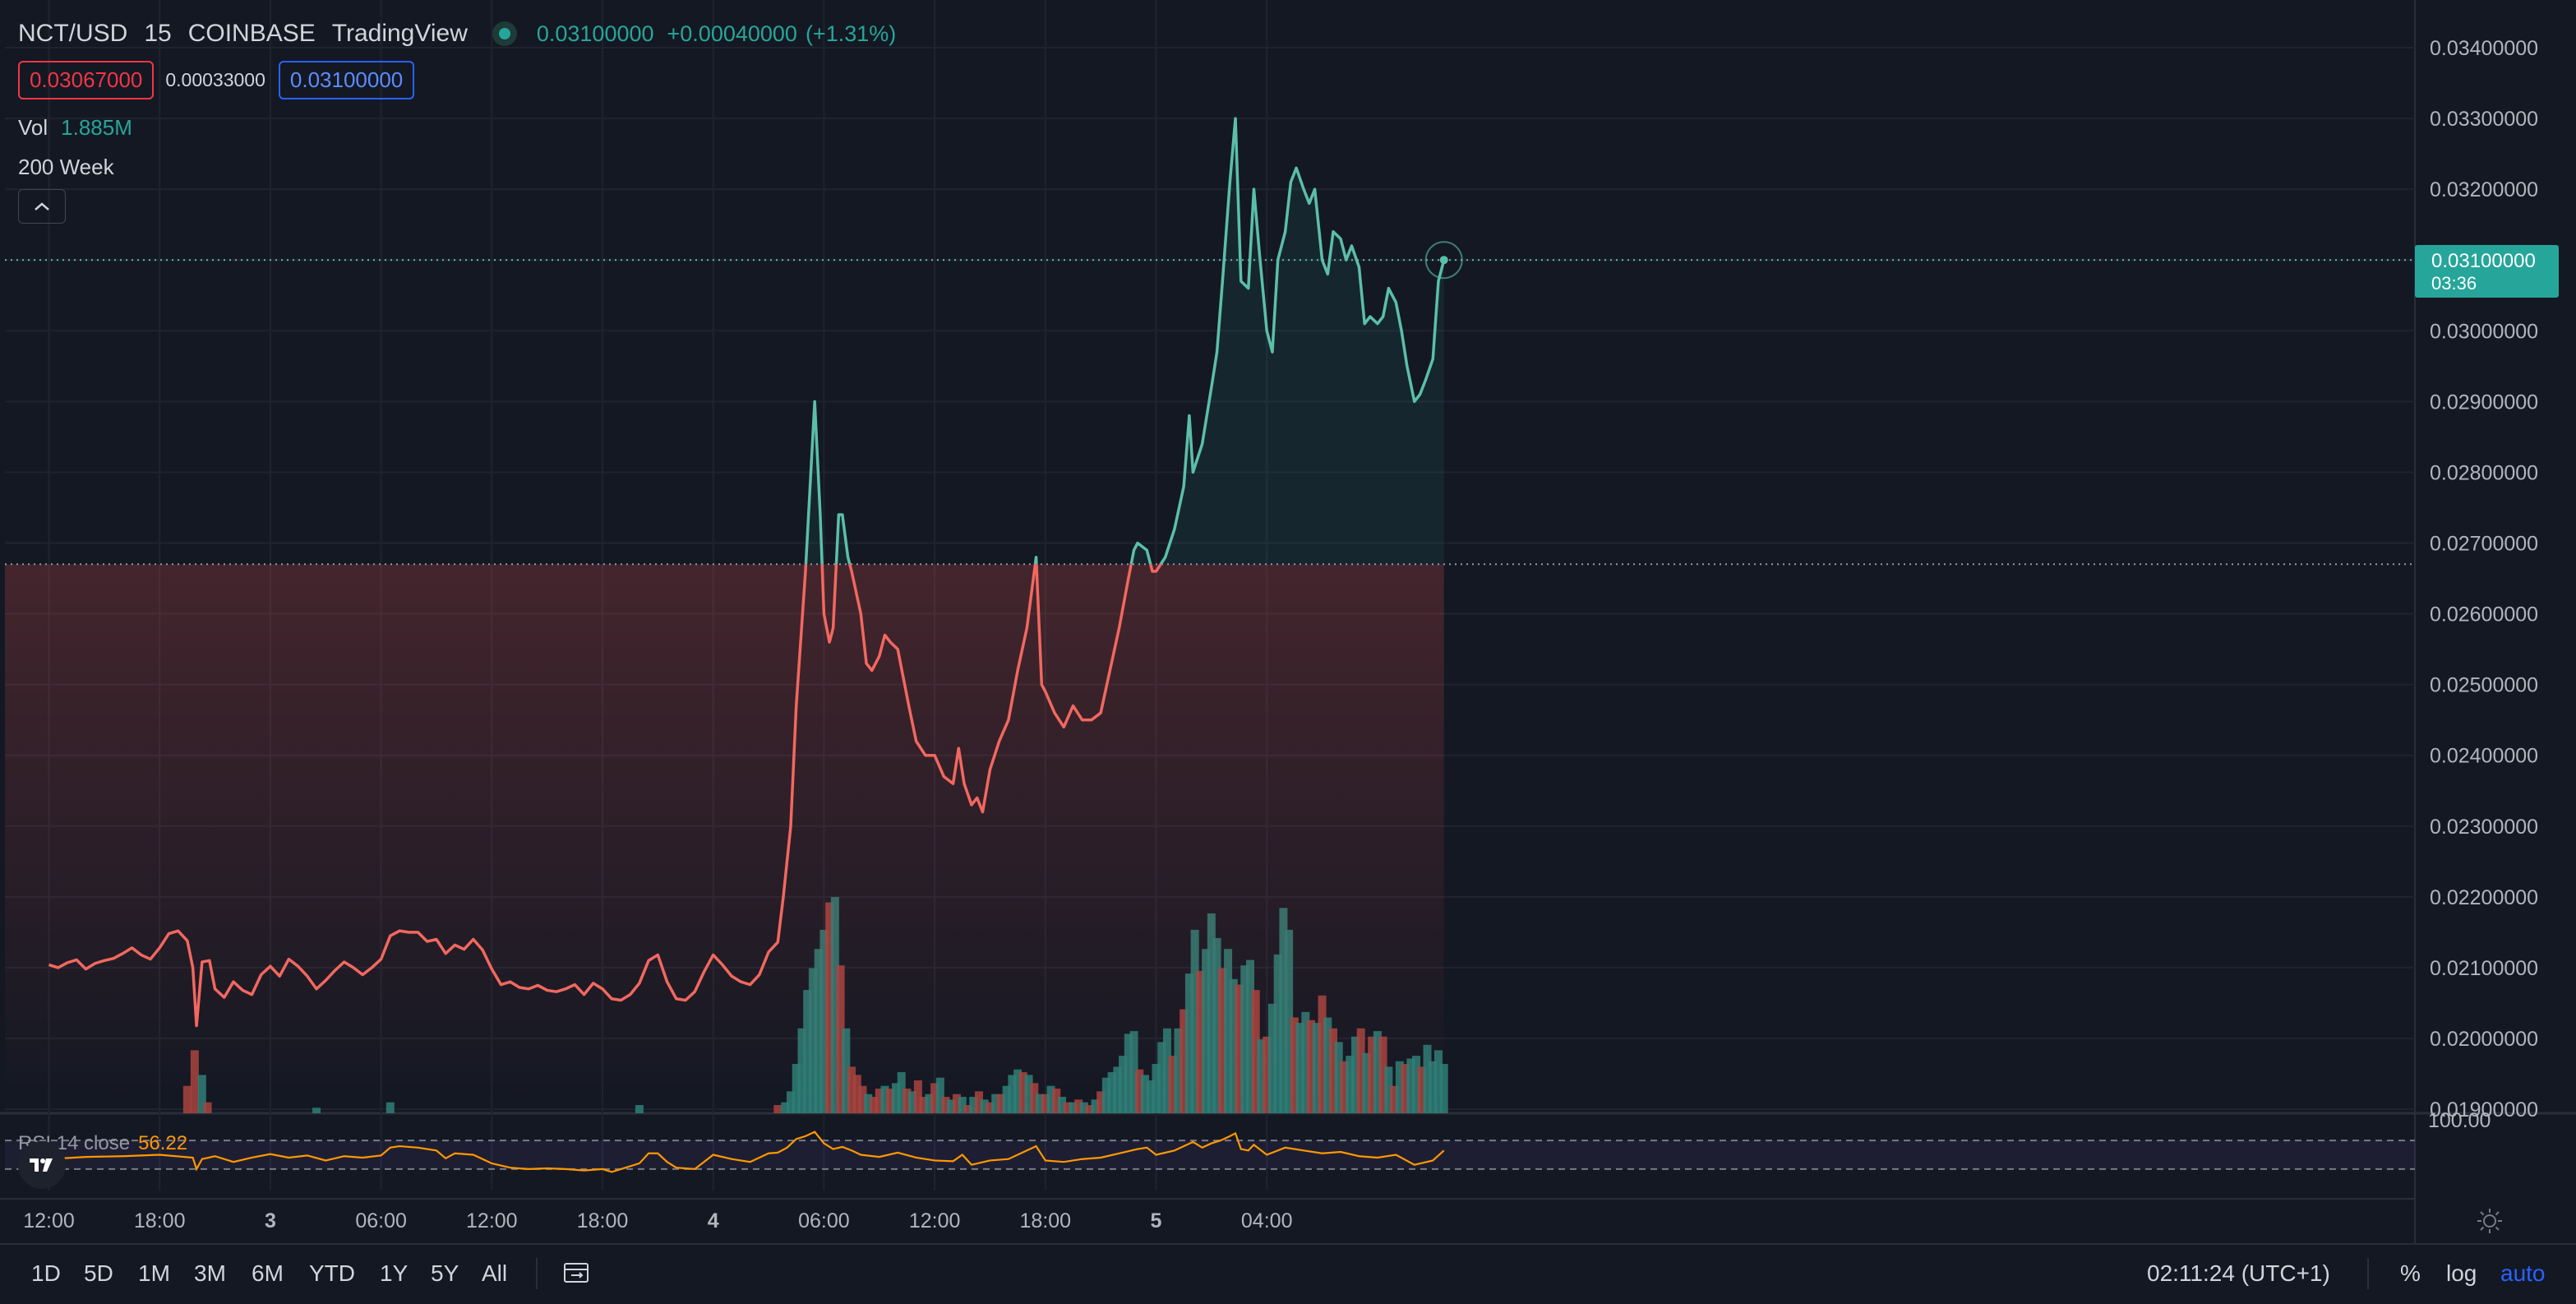 This screenshot has height=1304, width=2576. What do you see at coordinates (2484, 968) in the screenshot?
I see `price-axis-label: 0.02100000` at bounding box center [2484, 968].